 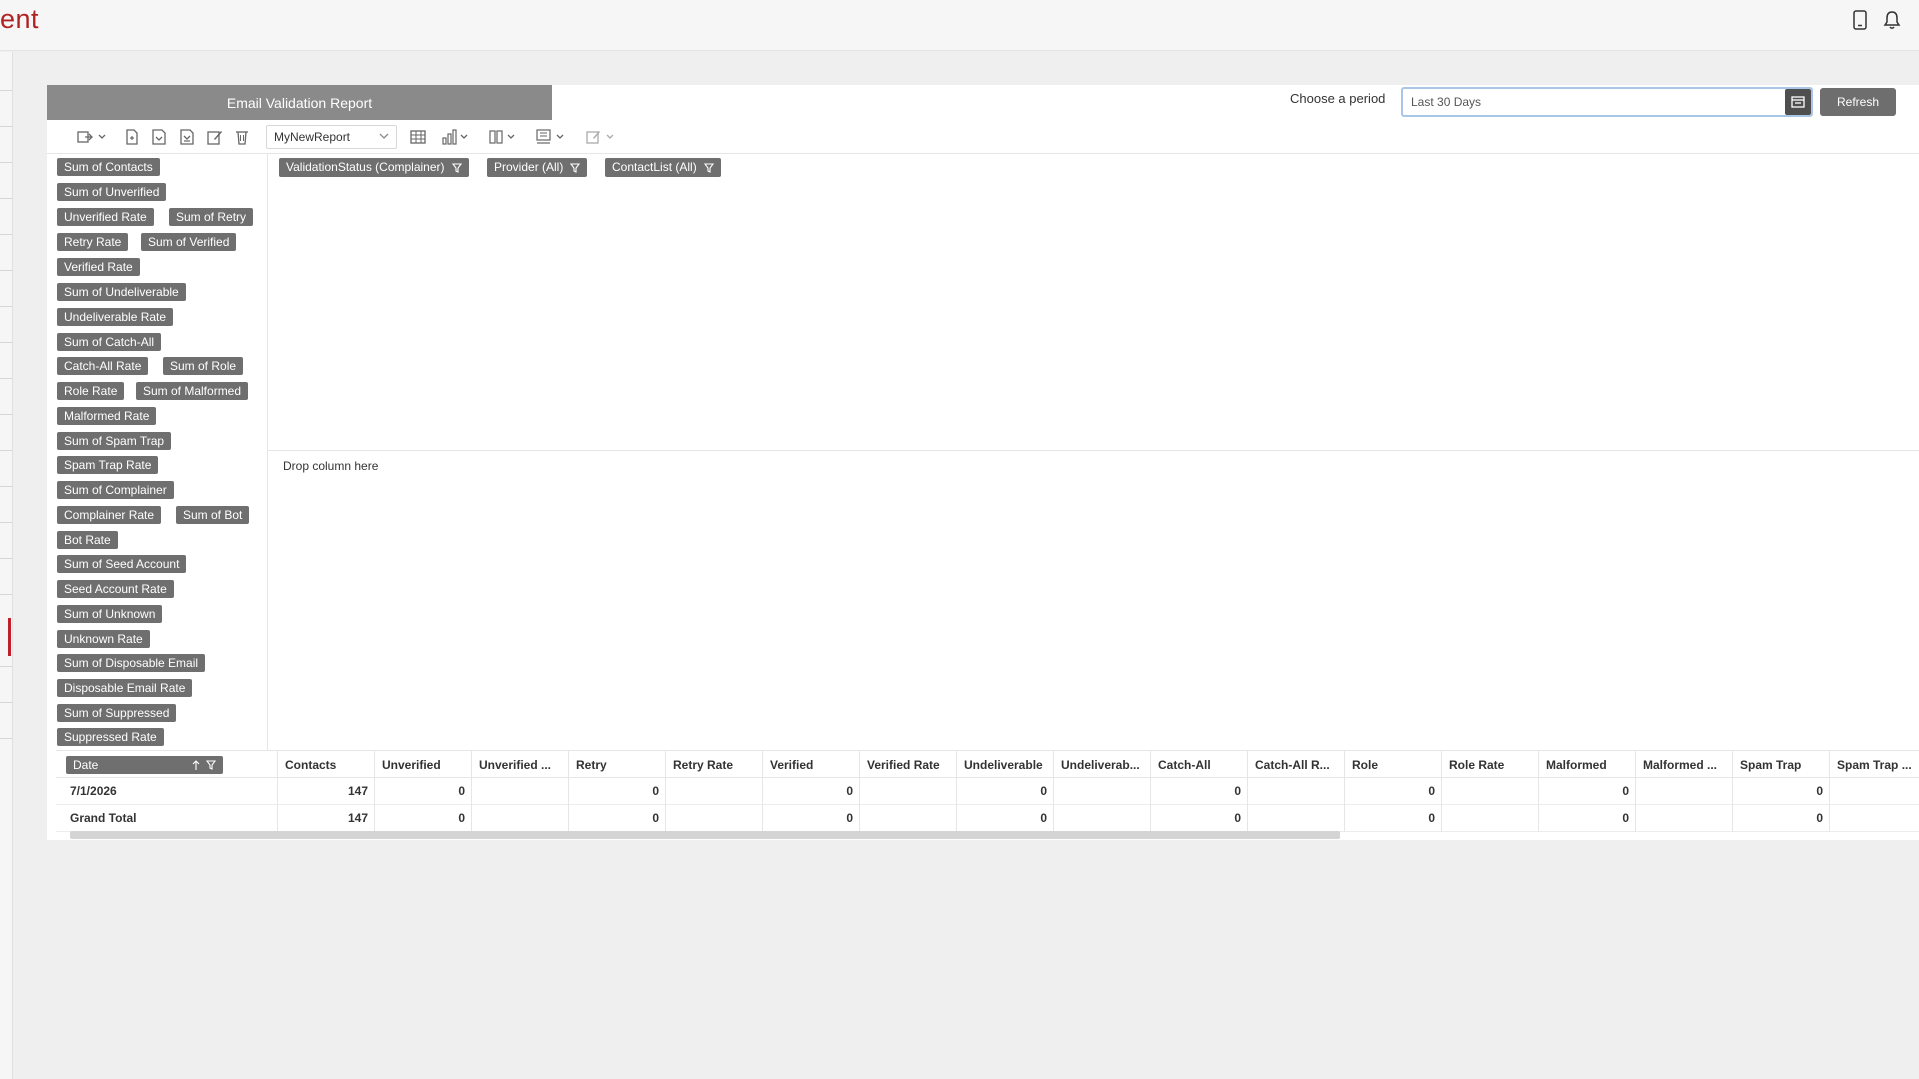 I want to click on field-chip: Sum of Undeliverable, so click(x=121, y=292).